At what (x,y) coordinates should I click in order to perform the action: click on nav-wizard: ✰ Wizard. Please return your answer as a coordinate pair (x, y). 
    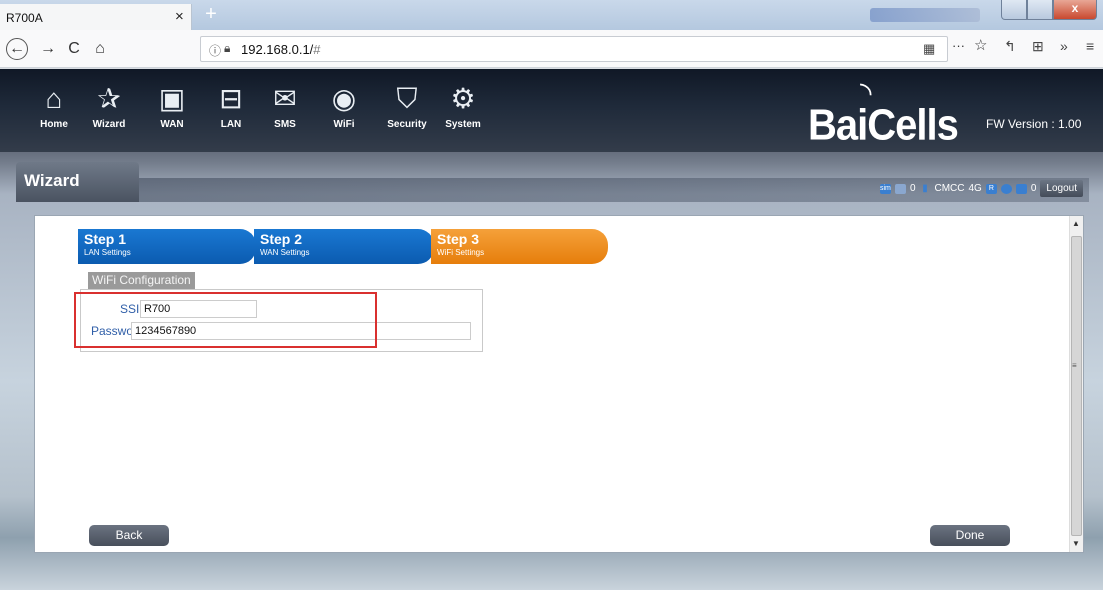
    Looking at the image, I should click on (109, 105).